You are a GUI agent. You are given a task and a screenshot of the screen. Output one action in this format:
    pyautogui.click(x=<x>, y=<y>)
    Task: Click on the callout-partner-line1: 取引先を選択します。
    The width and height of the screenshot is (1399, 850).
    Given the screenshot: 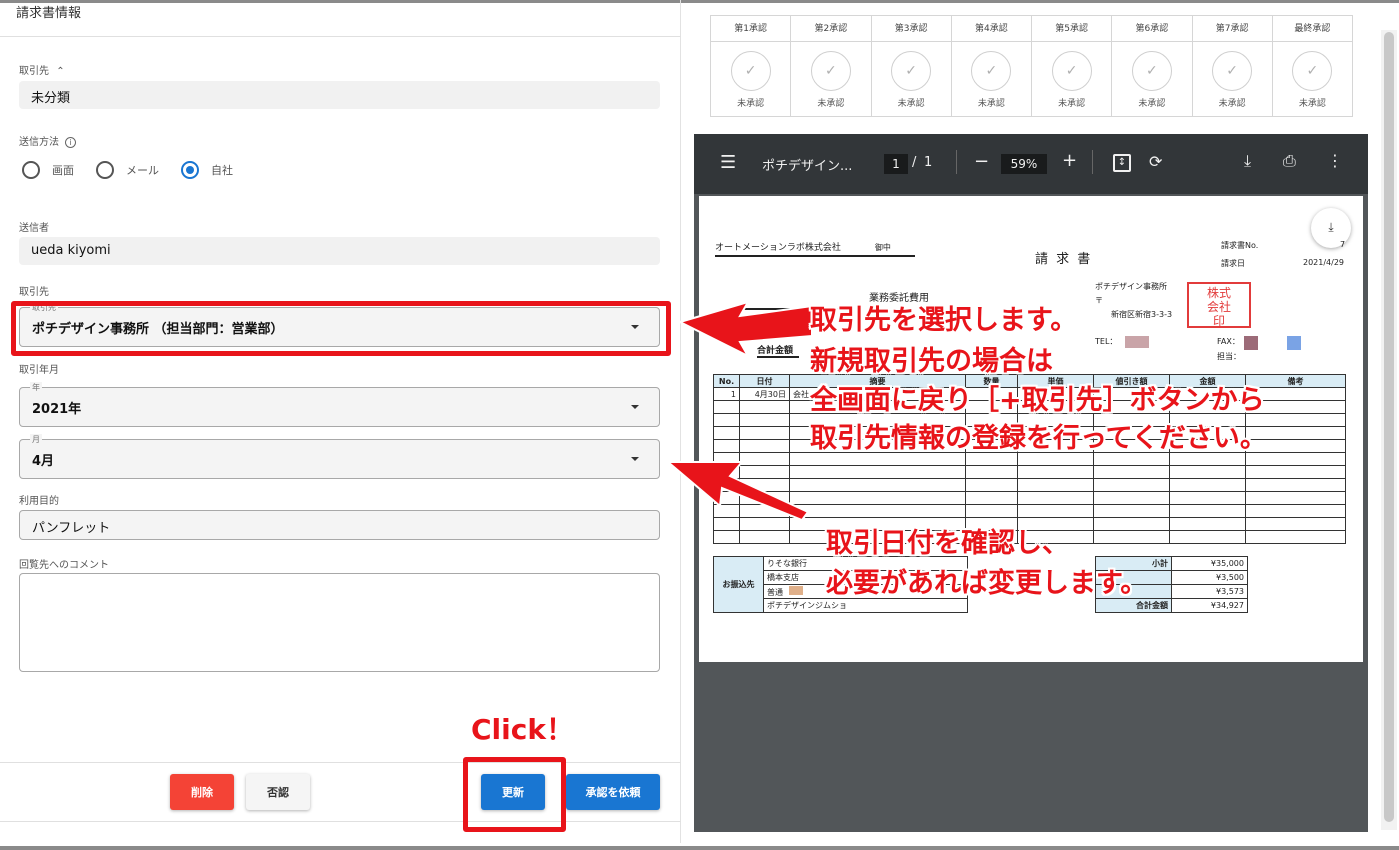 What is the action you would take?
    pyautogui.click(x=944, y=320)
    